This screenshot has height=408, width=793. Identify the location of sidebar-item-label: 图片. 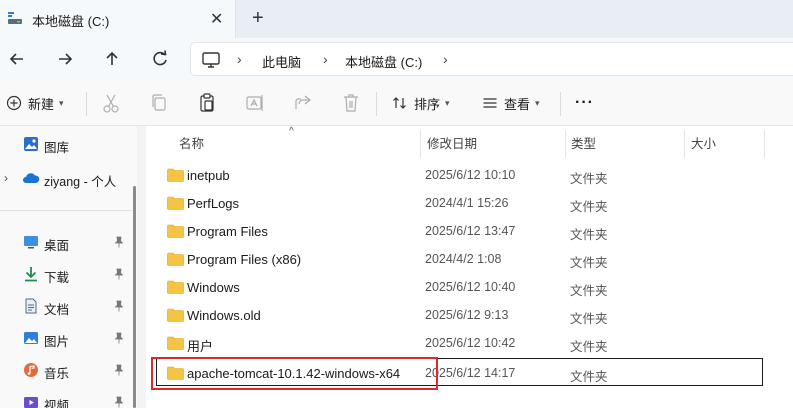
(57, 342).